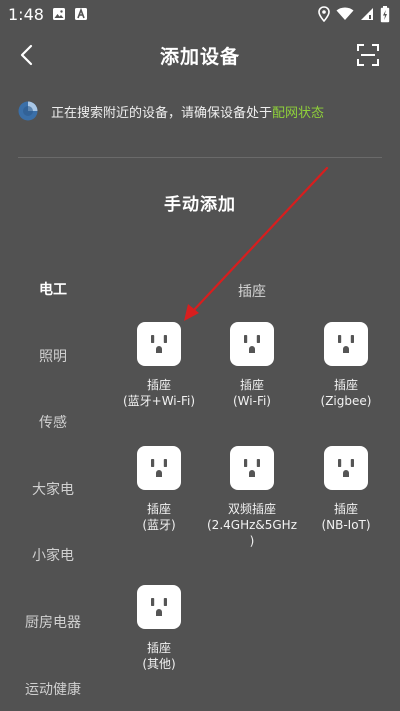 This screenshot has width=400, height=711. I want to click on sidebar-item-electrical: 电工, so click(53, 289).